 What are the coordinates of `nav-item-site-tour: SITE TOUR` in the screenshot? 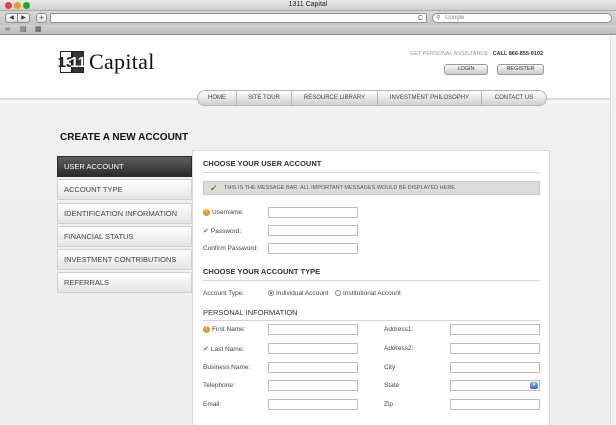 It's located at (264, 98).